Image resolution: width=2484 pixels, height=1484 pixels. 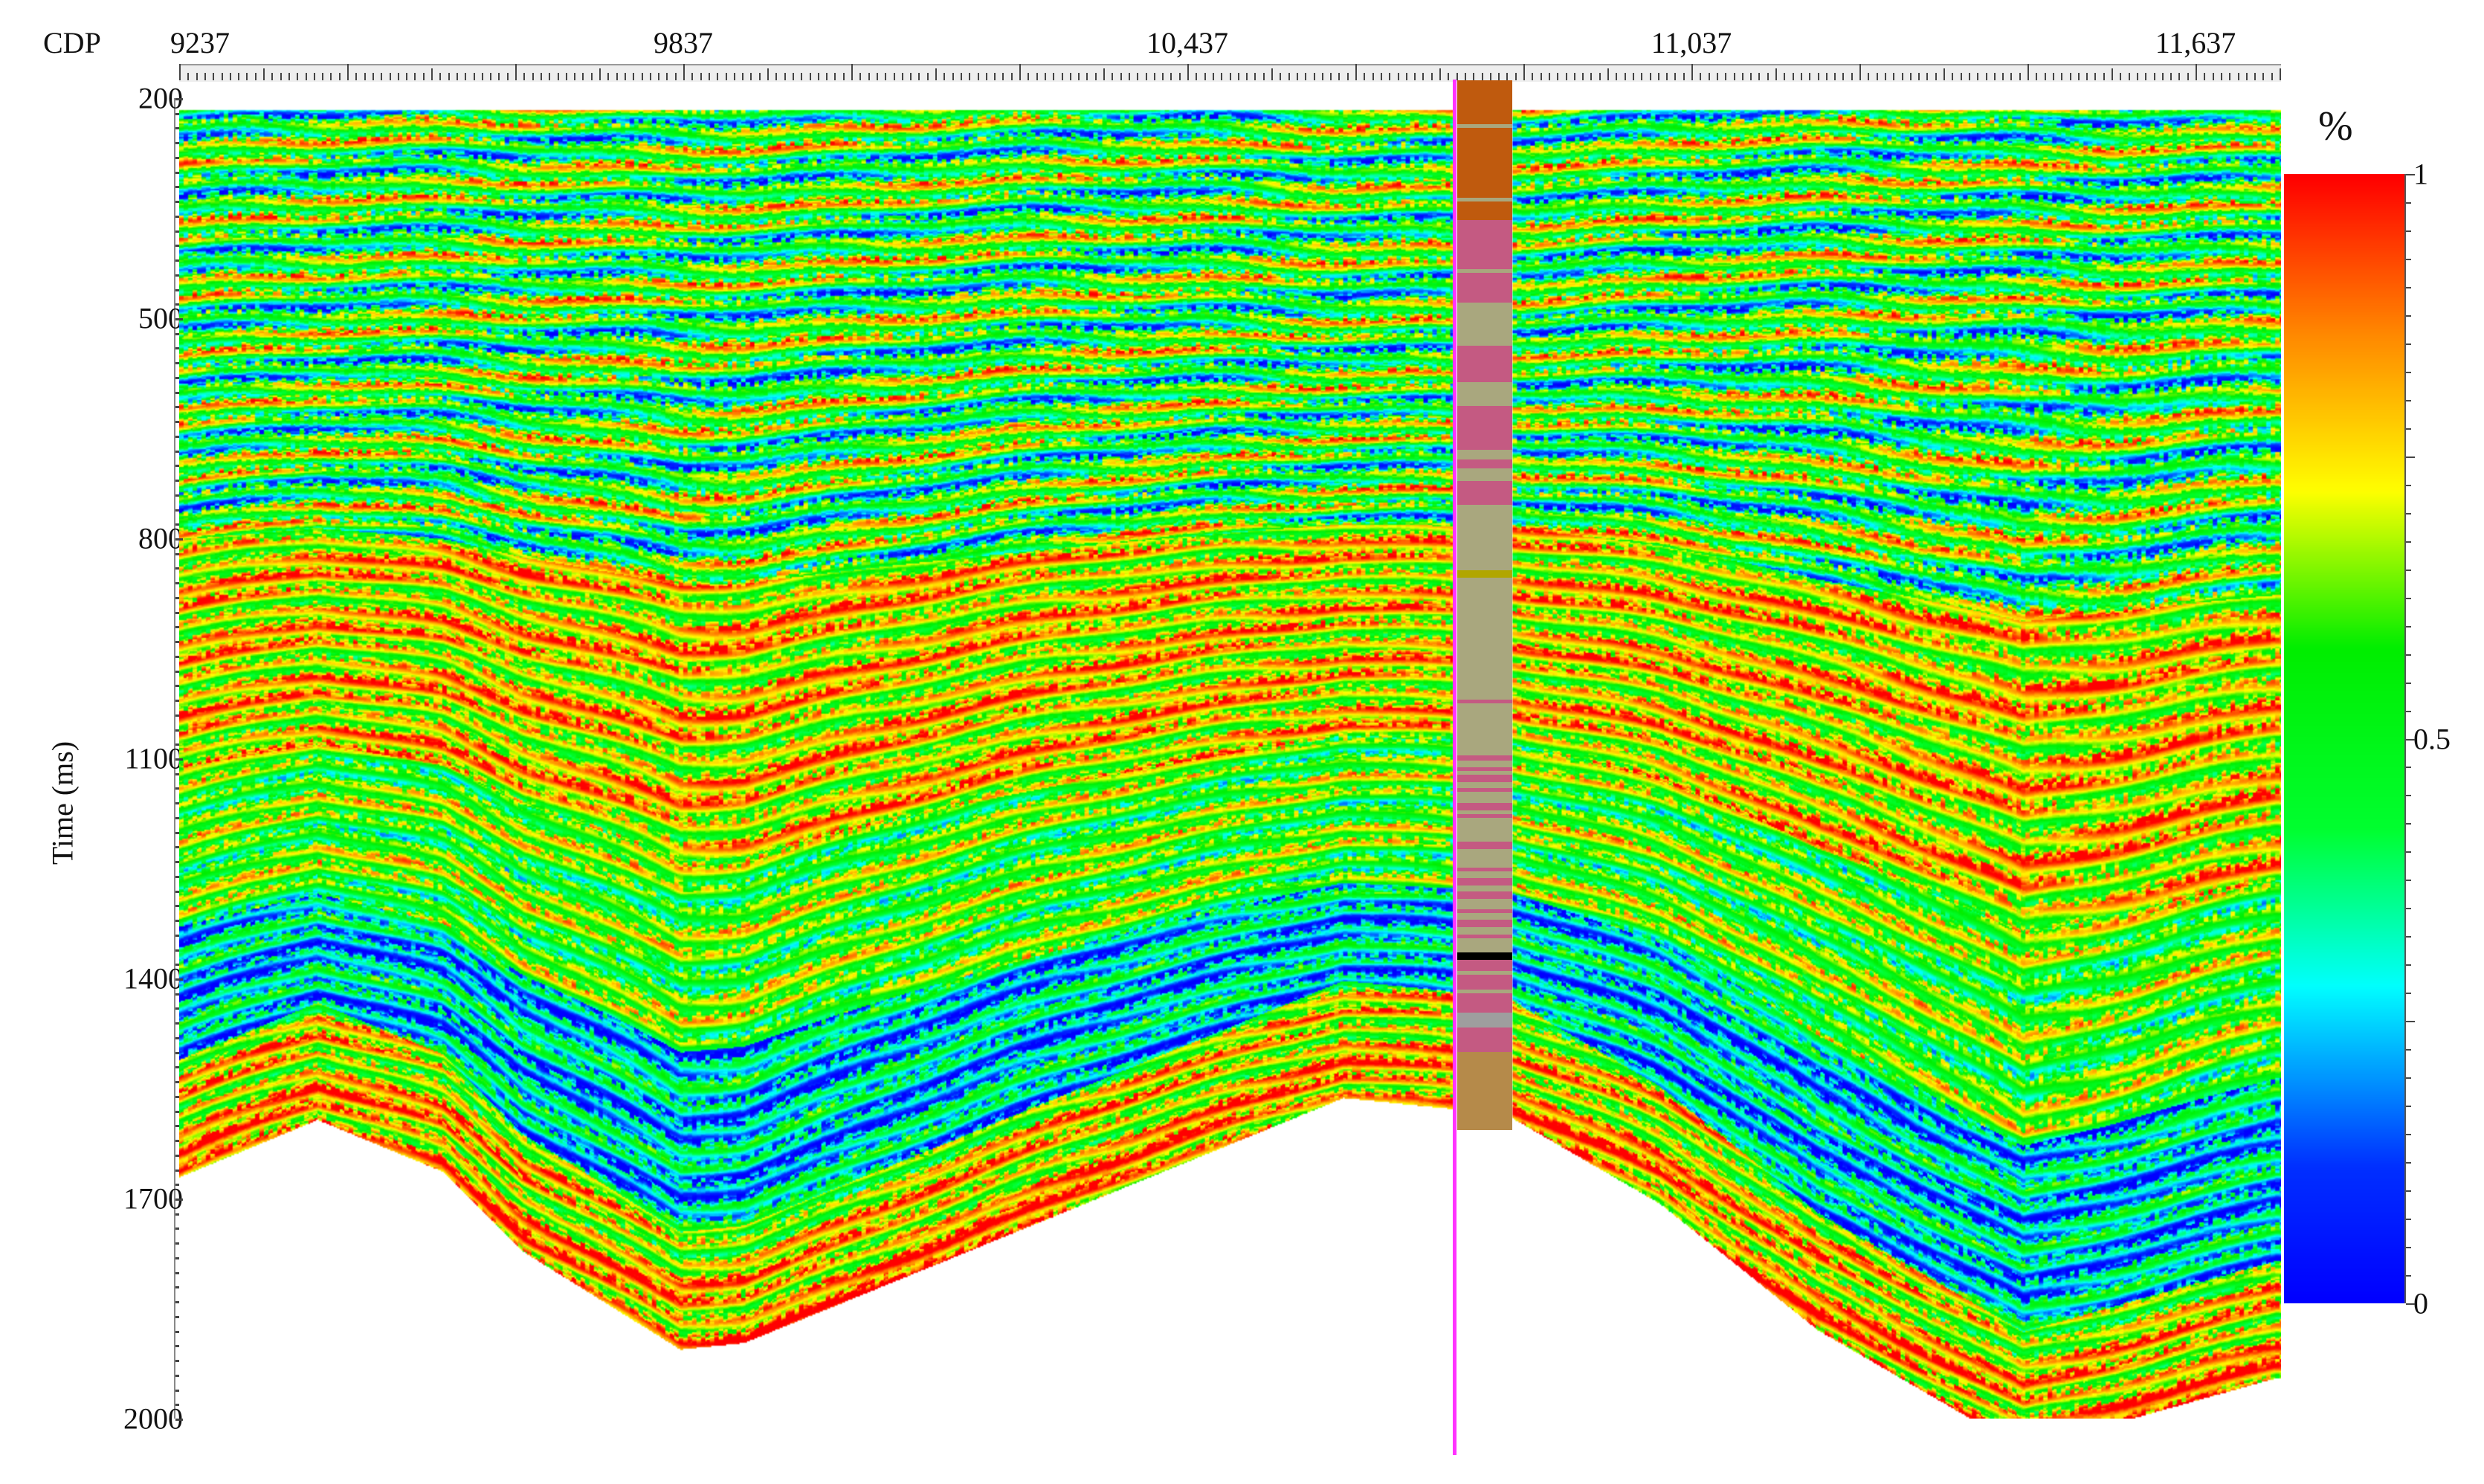 I want to click on well-lithology-band-olive, so click(x=1484, y=574).